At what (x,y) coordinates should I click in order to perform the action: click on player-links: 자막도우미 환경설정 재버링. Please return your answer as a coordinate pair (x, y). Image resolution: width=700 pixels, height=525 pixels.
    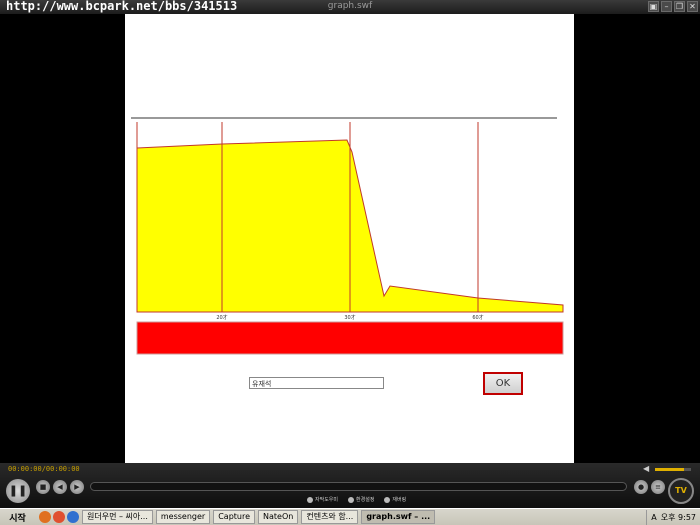
    Looking at the image, I should click on (356, 499).